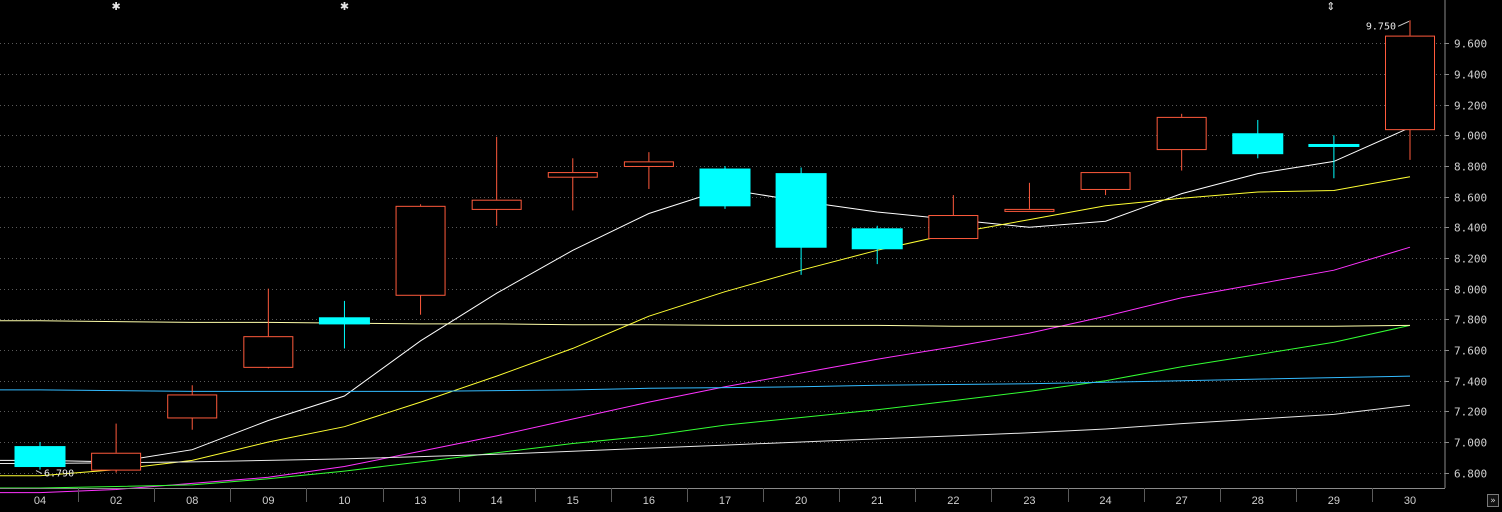 The width and height of the screenshot is (1502, 512). I want to click on x-tick-label-1: 02, so click(116, 501).